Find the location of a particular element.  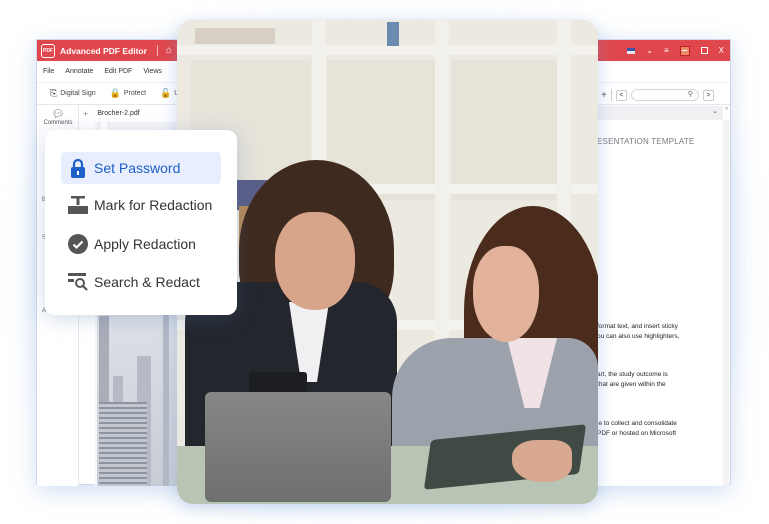

mark-redaction-icon is located at coordinates (78, 205).